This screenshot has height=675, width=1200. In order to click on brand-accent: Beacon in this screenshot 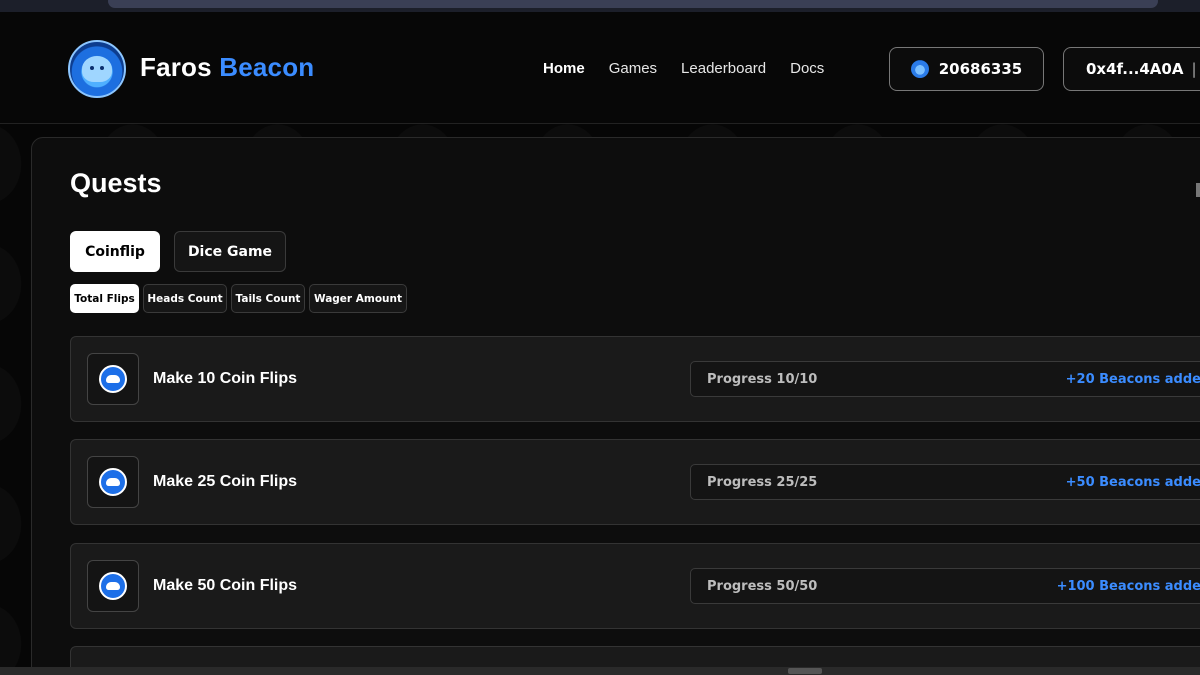, I will do `click(267, 67)`.